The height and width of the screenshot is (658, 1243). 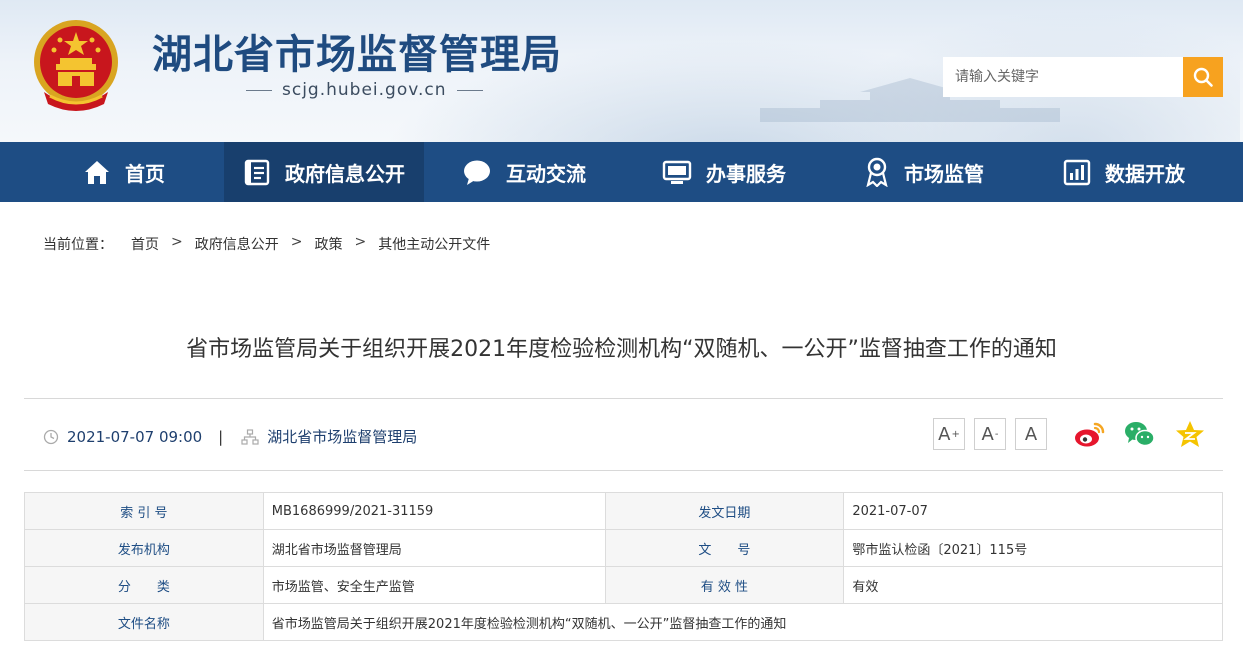 I want to click on nav-item-market-supervision: 市场监管, so click(x=924, y=172).